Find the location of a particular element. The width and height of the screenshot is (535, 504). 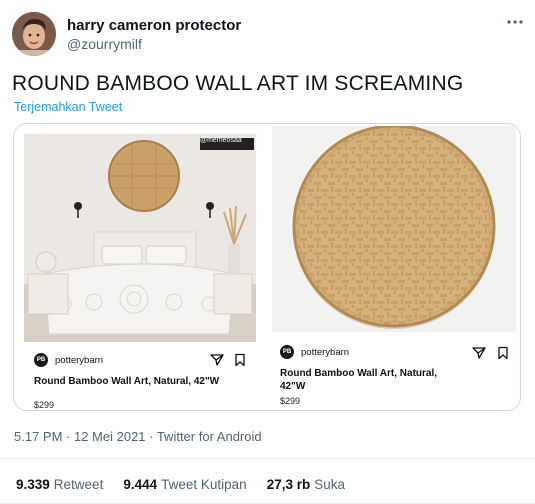

retweet-stat: 9.339 Retweet is located at coordinates (59, 484).